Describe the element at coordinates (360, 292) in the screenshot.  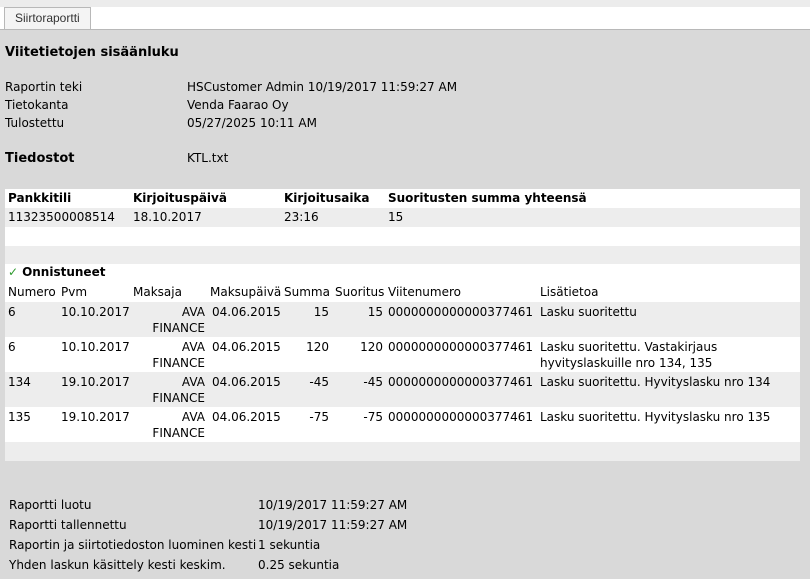
I see `header-suoritus: Suoritus` at that location.